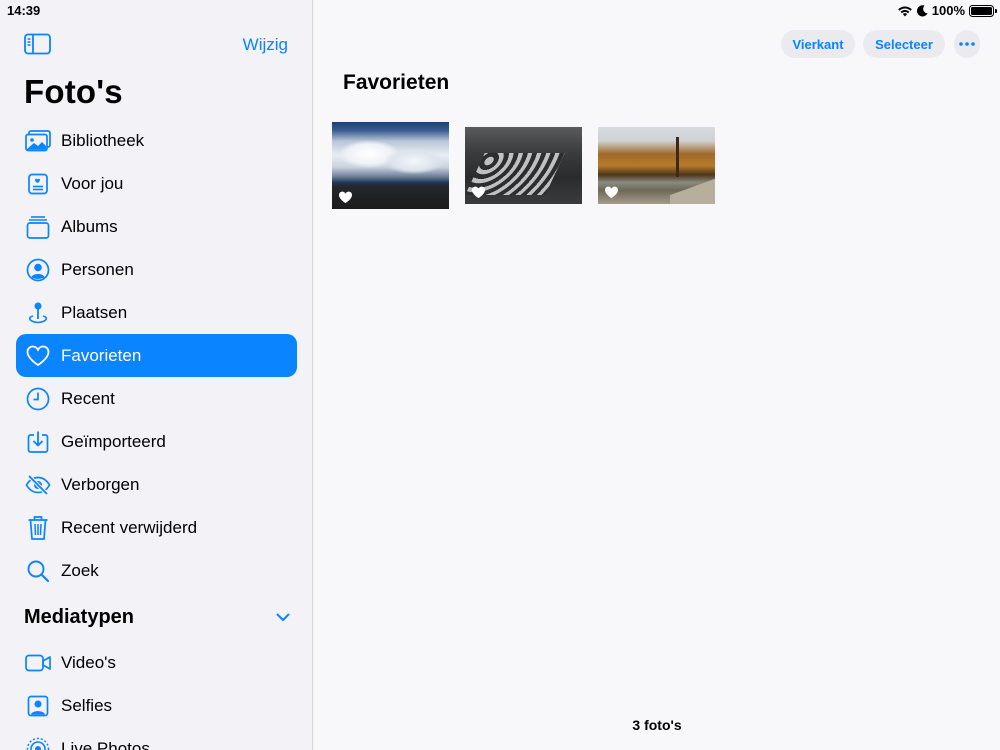  I want to click on photo-count: 3 foto's, so click(657, 725).